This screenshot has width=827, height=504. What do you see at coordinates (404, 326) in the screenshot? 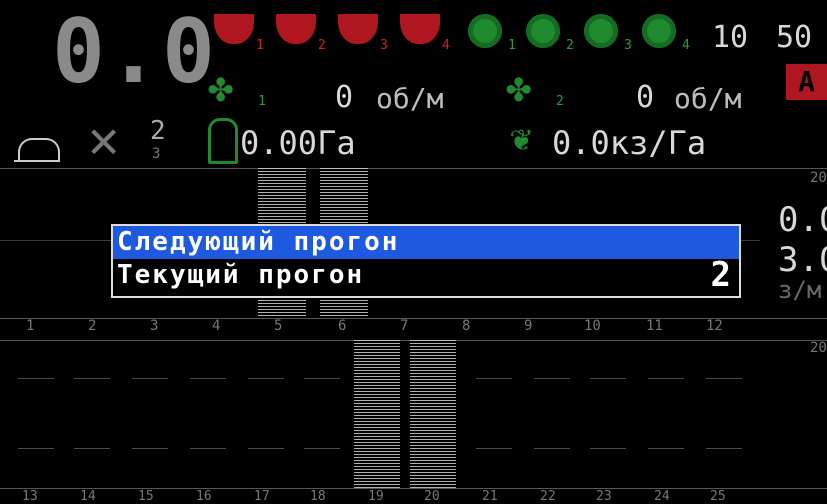
I see `row-label: 7` at bounding box center [404, 326].